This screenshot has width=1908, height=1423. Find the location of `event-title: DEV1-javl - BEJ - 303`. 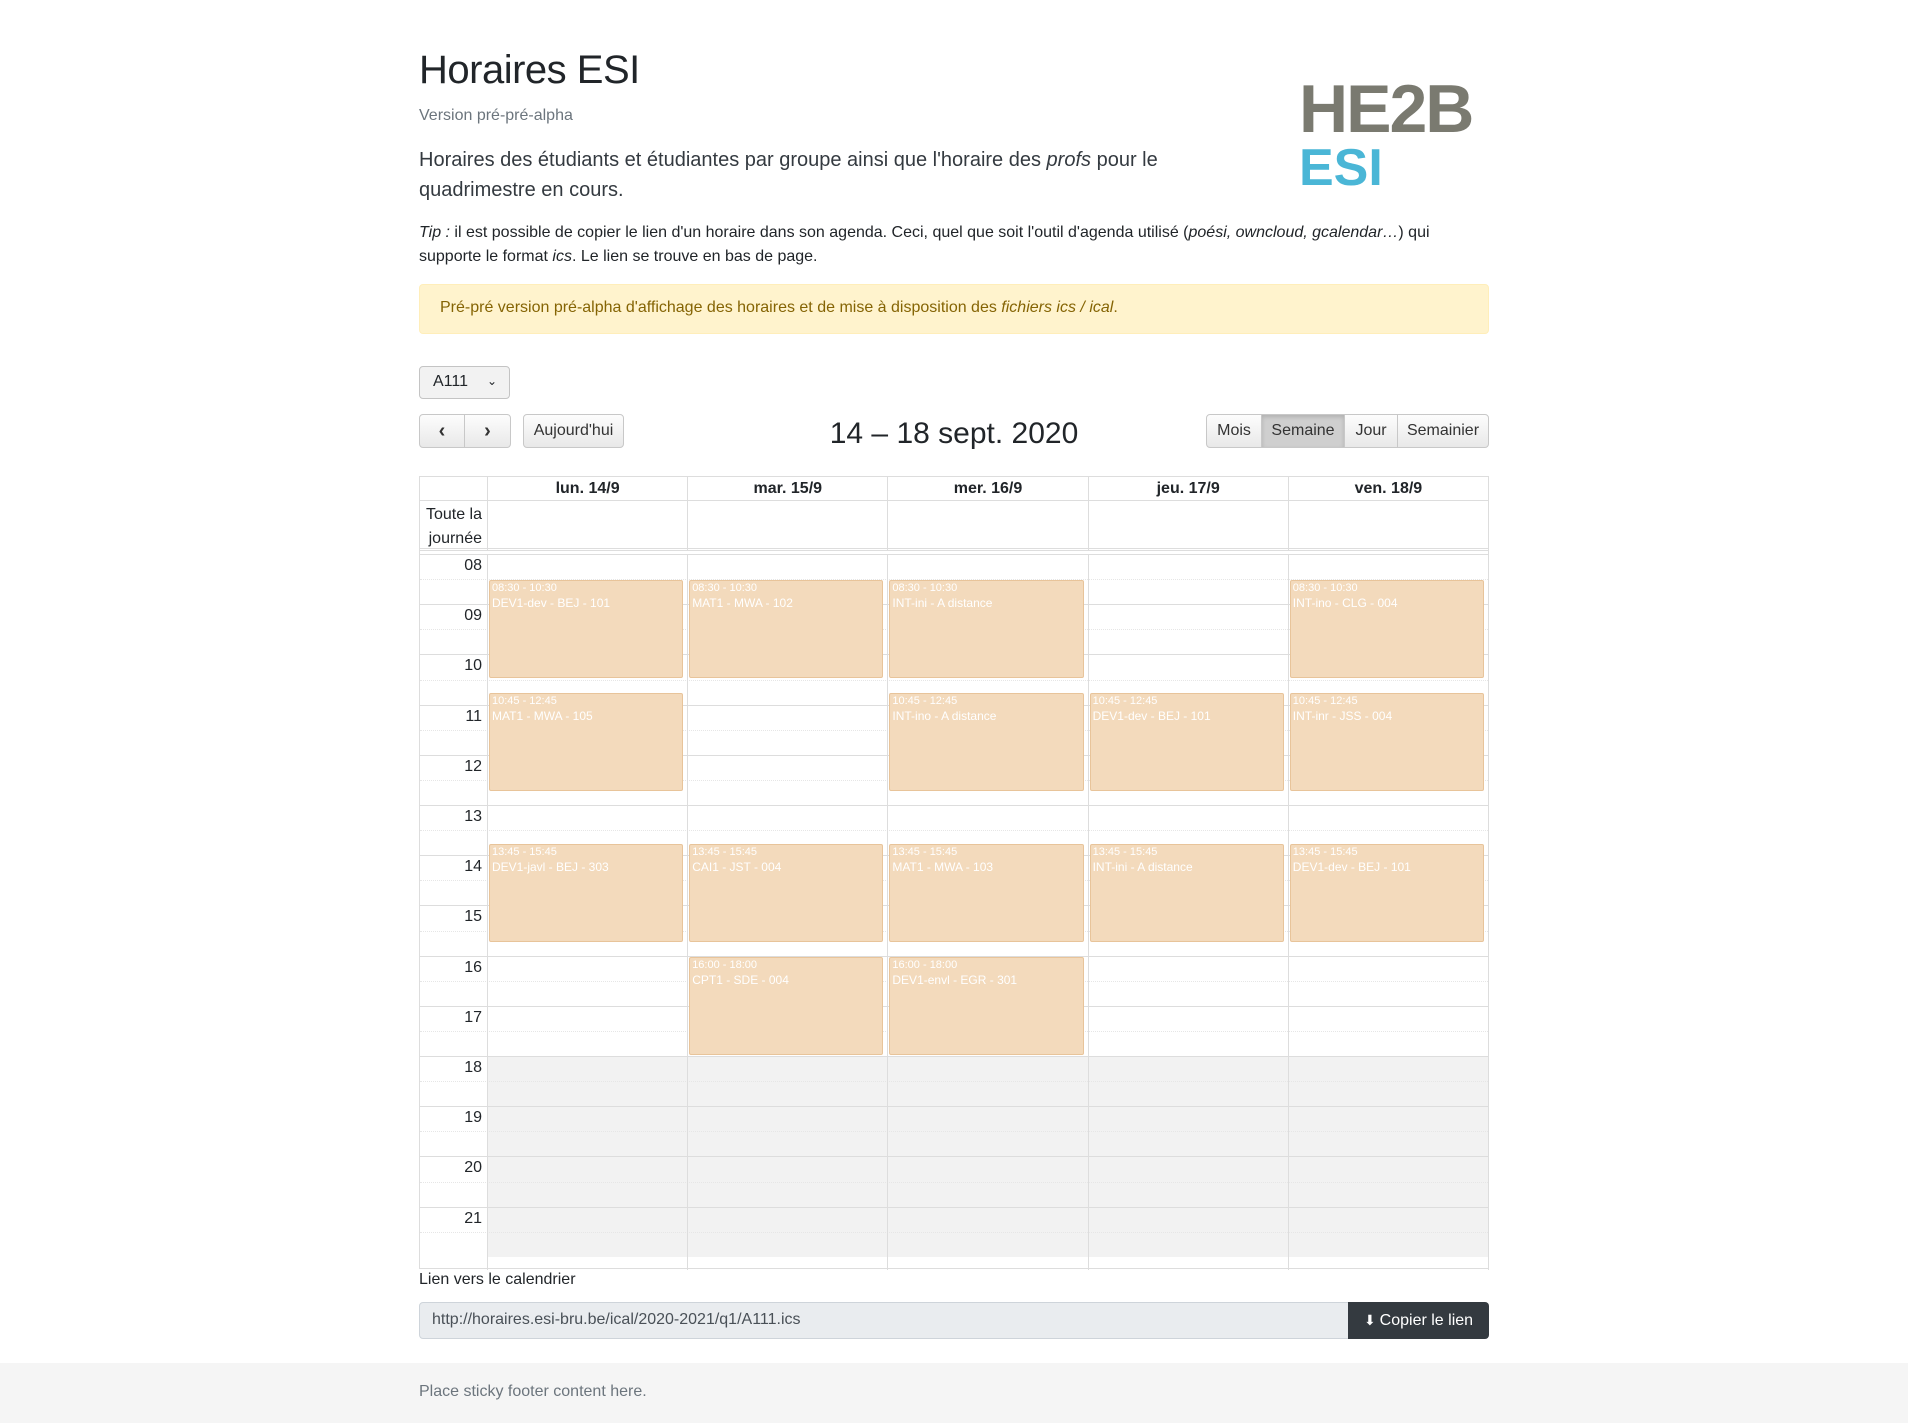

event-title: DEV1-javl - BEJ - 303 is located at coordinates (550, 866).